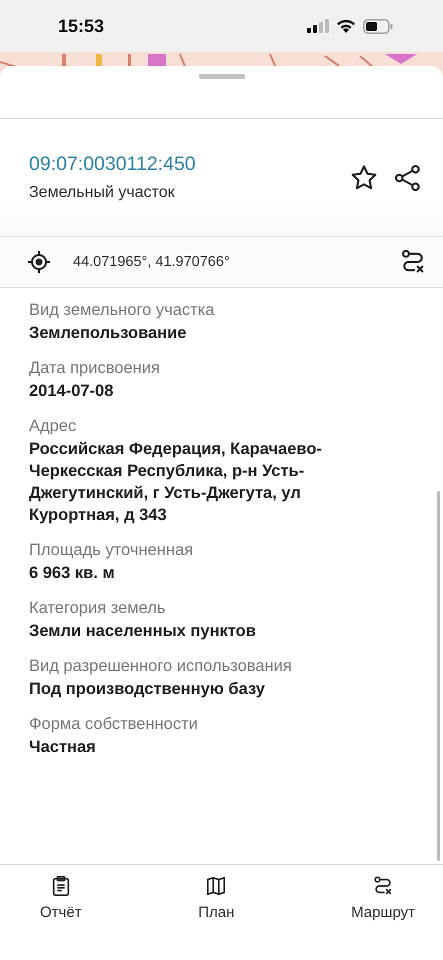 The height and width of the screenshot is (960, 443). I want to click on share-icon, so click(408, 177).